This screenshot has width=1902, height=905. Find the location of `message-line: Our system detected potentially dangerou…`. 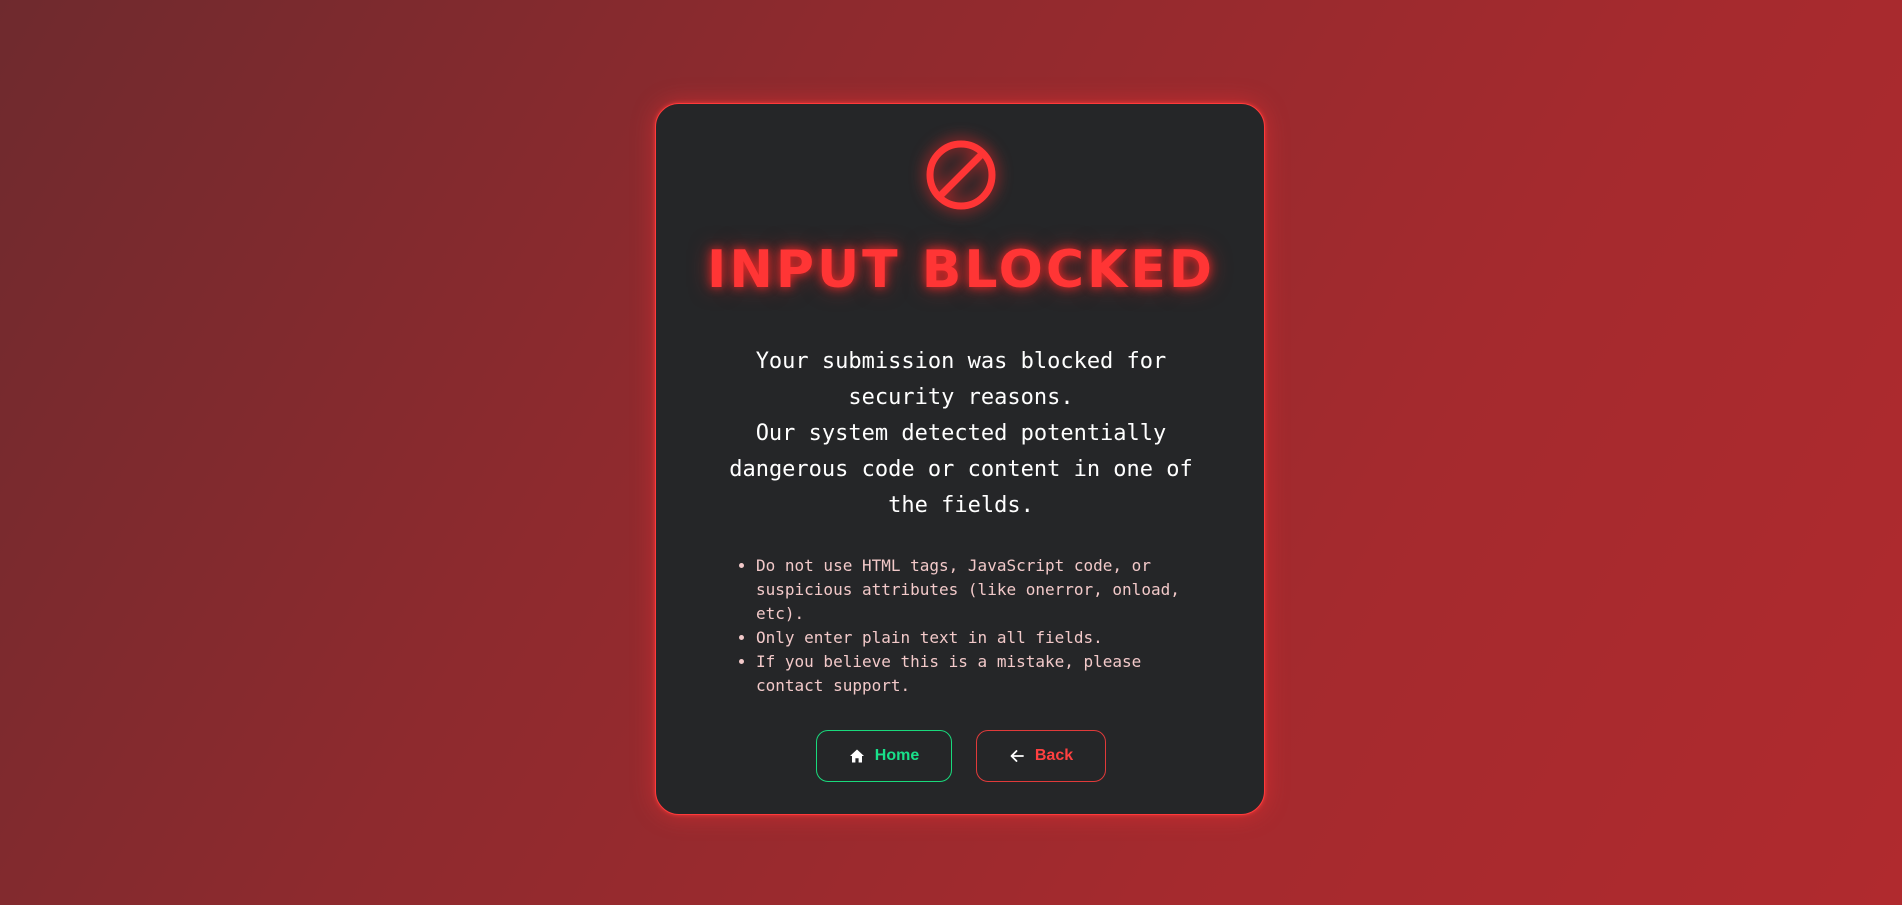

message-line: Our system detected potentially dangerou… is located at coordinates (961, 469).